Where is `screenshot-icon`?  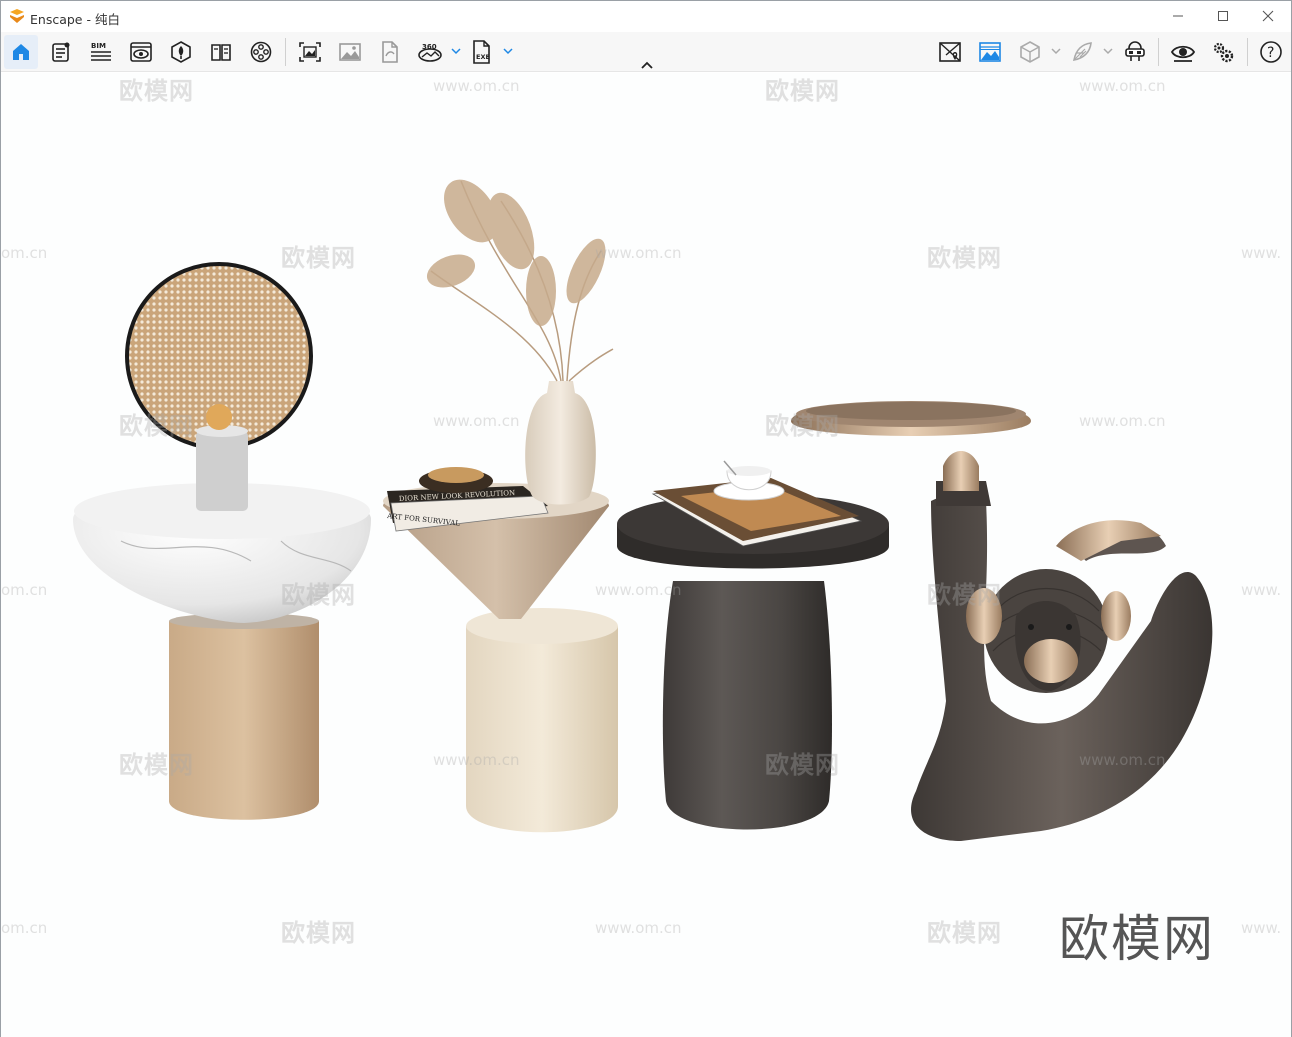 screenshot-icon is located at coordinates (310, 52).